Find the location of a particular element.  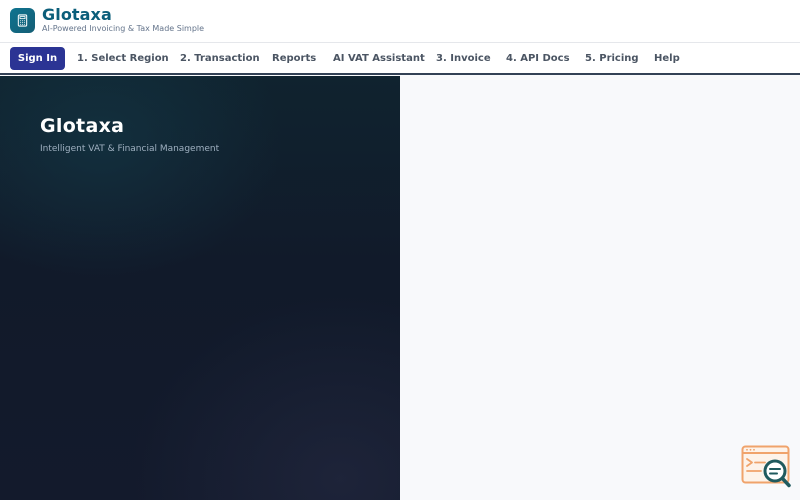

nav-item-api-docs: 4. API Docs is located at coordinates (538, 58).